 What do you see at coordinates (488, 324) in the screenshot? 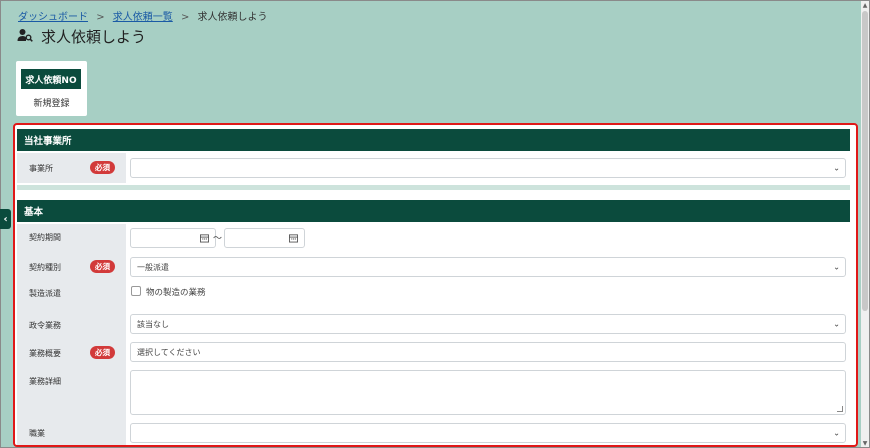
I see `ordinance-work-select: 該当なし ⌄` at bounding box center [488, 324].